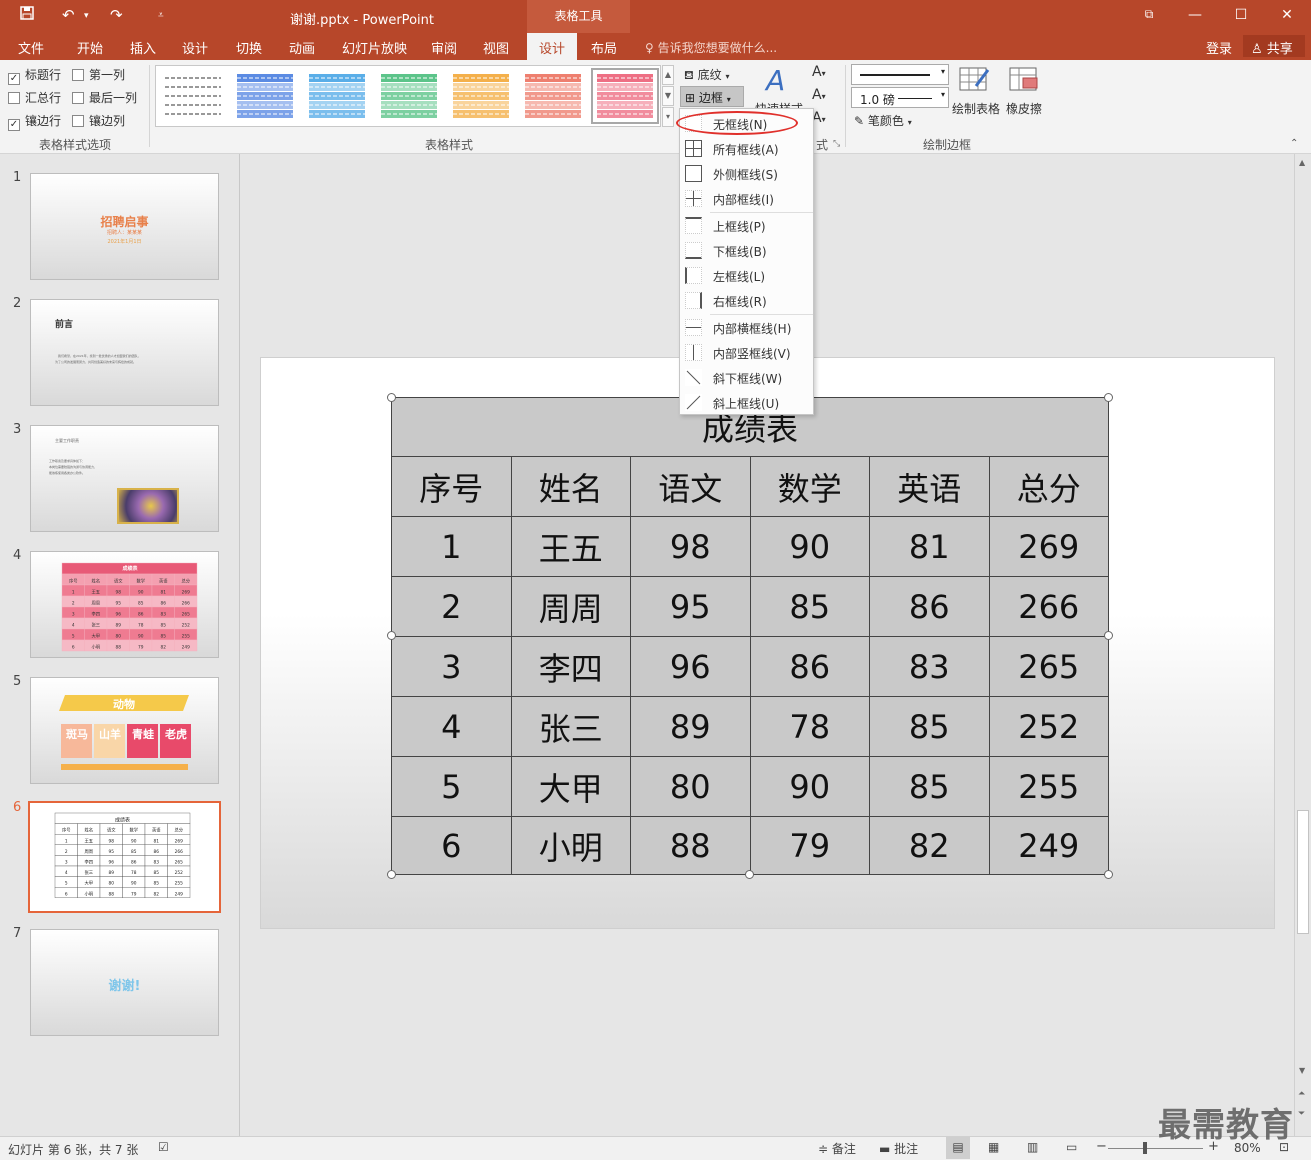 The image size is (1311, 1160). What do you see at coordinates (1303, 872) in the screenshot?
I see `scrollbar-thumb` at bounding box center [1303, 872].